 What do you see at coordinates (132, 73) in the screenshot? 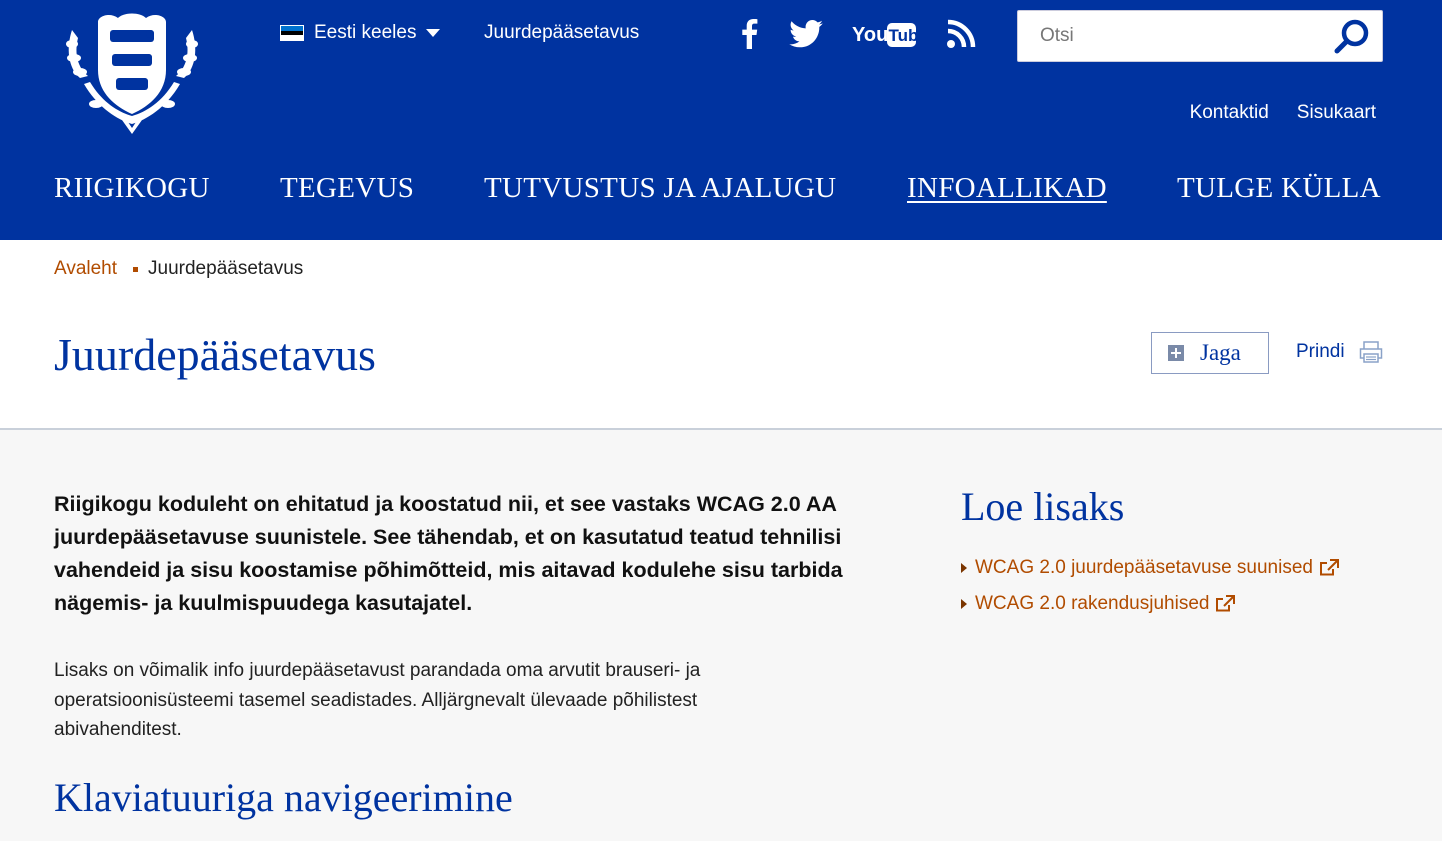
I see `coat-of-arms-logo` at bounding box center [132, 73].